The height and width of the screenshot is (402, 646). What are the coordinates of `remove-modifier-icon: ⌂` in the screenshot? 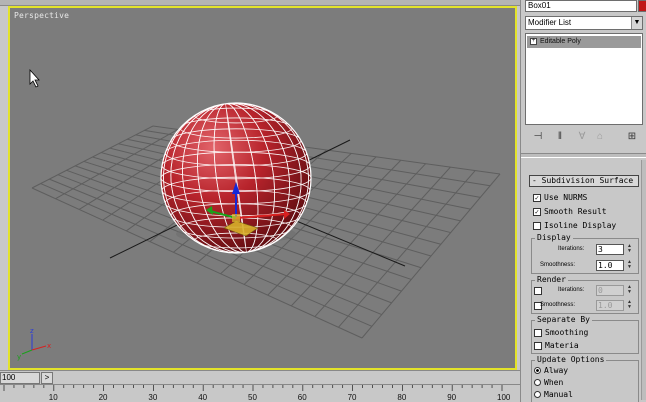 It's located at (600, 137).